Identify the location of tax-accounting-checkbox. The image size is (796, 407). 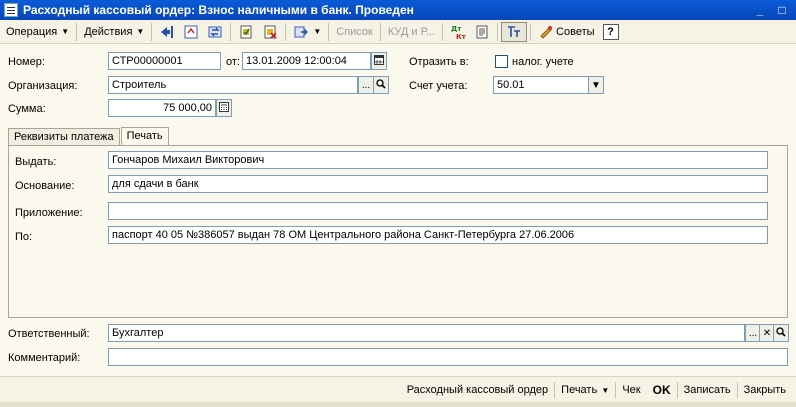
(501, 61).